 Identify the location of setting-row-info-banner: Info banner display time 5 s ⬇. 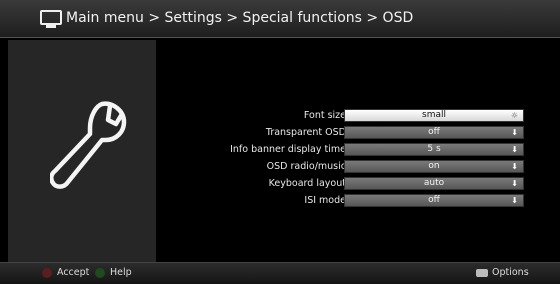
(341, 149).